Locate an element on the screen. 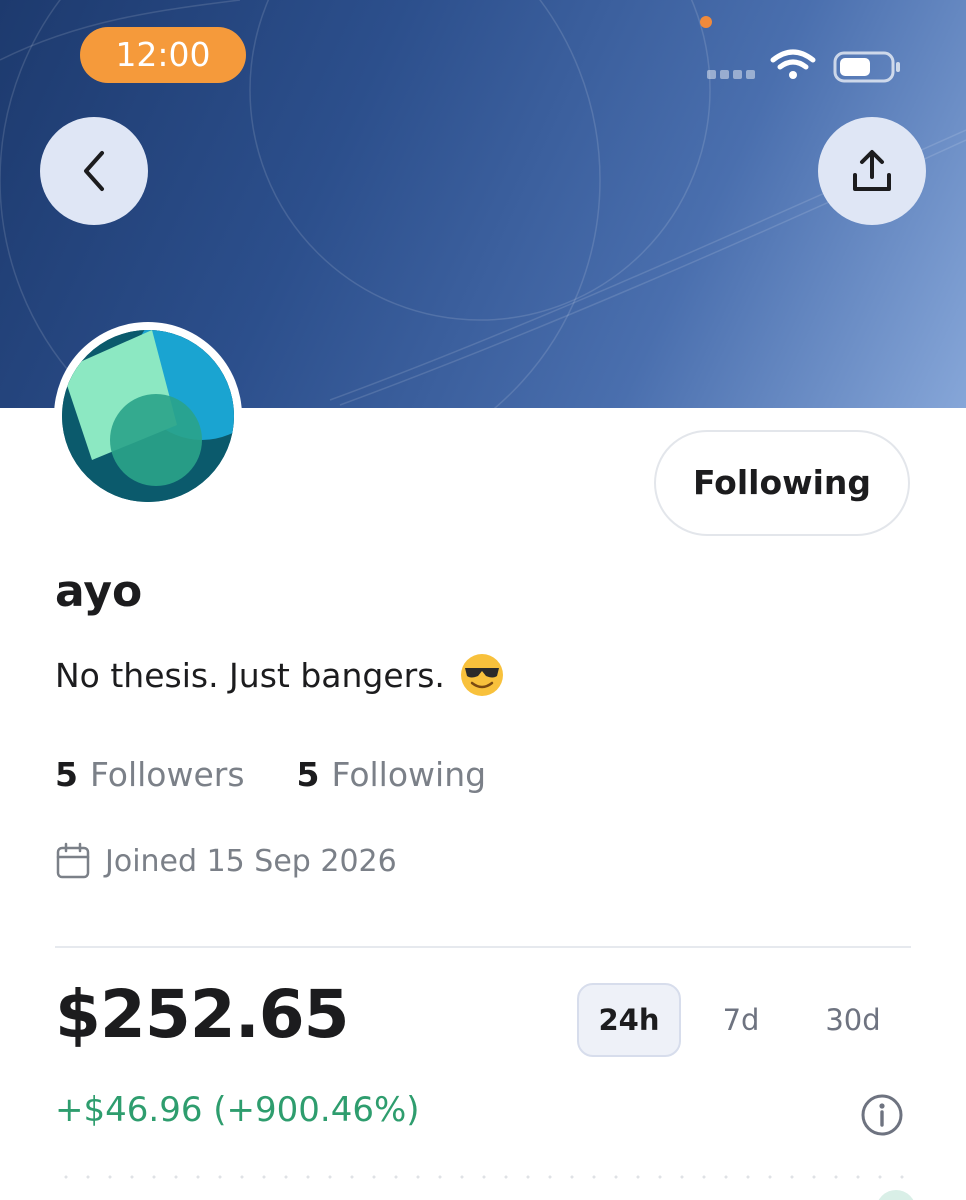 The image size is (966, 1200). avatar-image is located at coordinates (148, 416).